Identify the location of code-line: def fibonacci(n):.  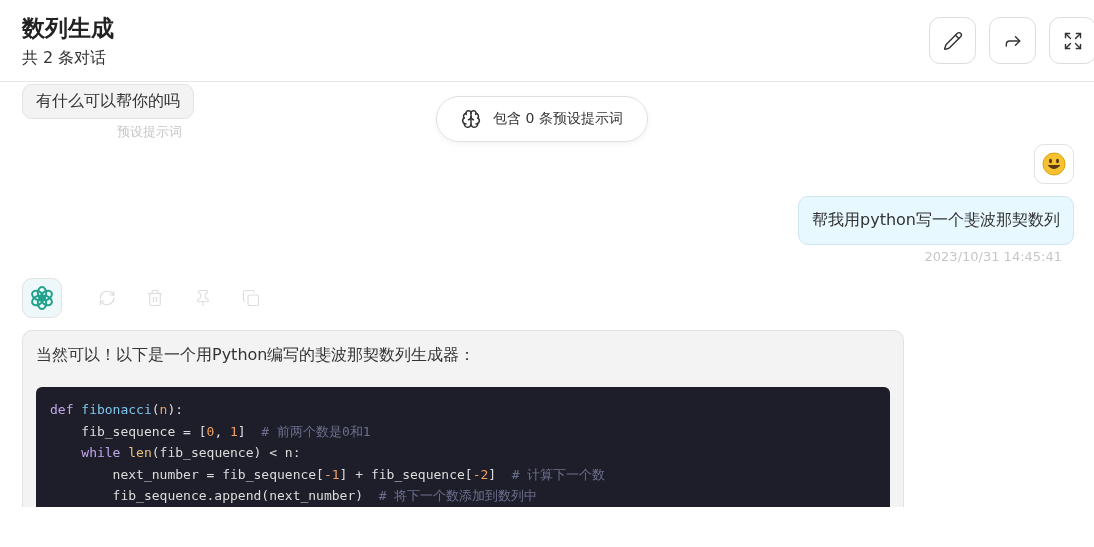
(117, 410).